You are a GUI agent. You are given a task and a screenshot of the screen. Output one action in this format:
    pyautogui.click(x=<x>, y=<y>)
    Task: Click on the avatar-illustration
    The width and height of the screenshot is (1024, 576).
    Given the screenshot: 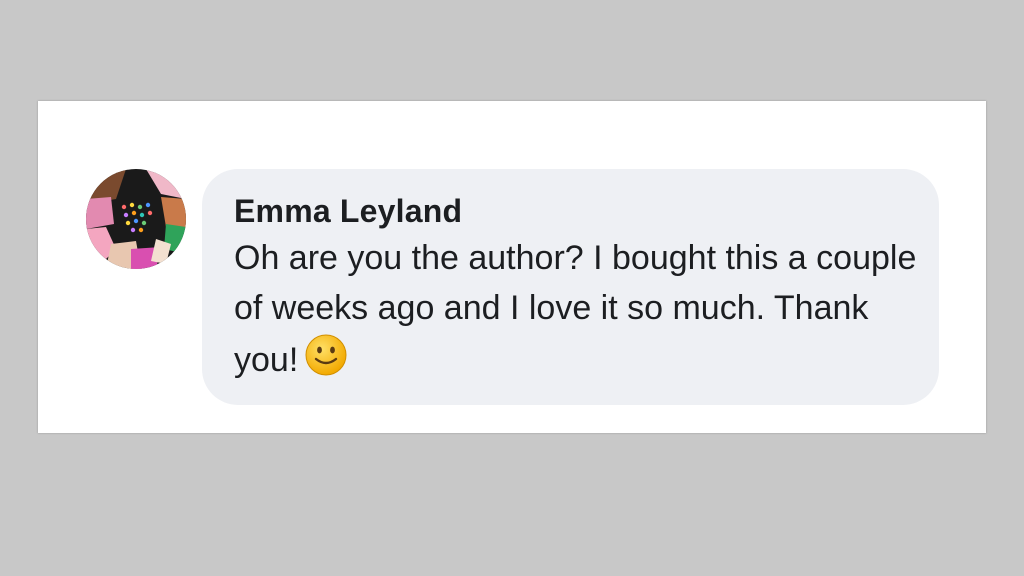 What is the action you would take?
    pyautogui.click(x=136, y=219)
    